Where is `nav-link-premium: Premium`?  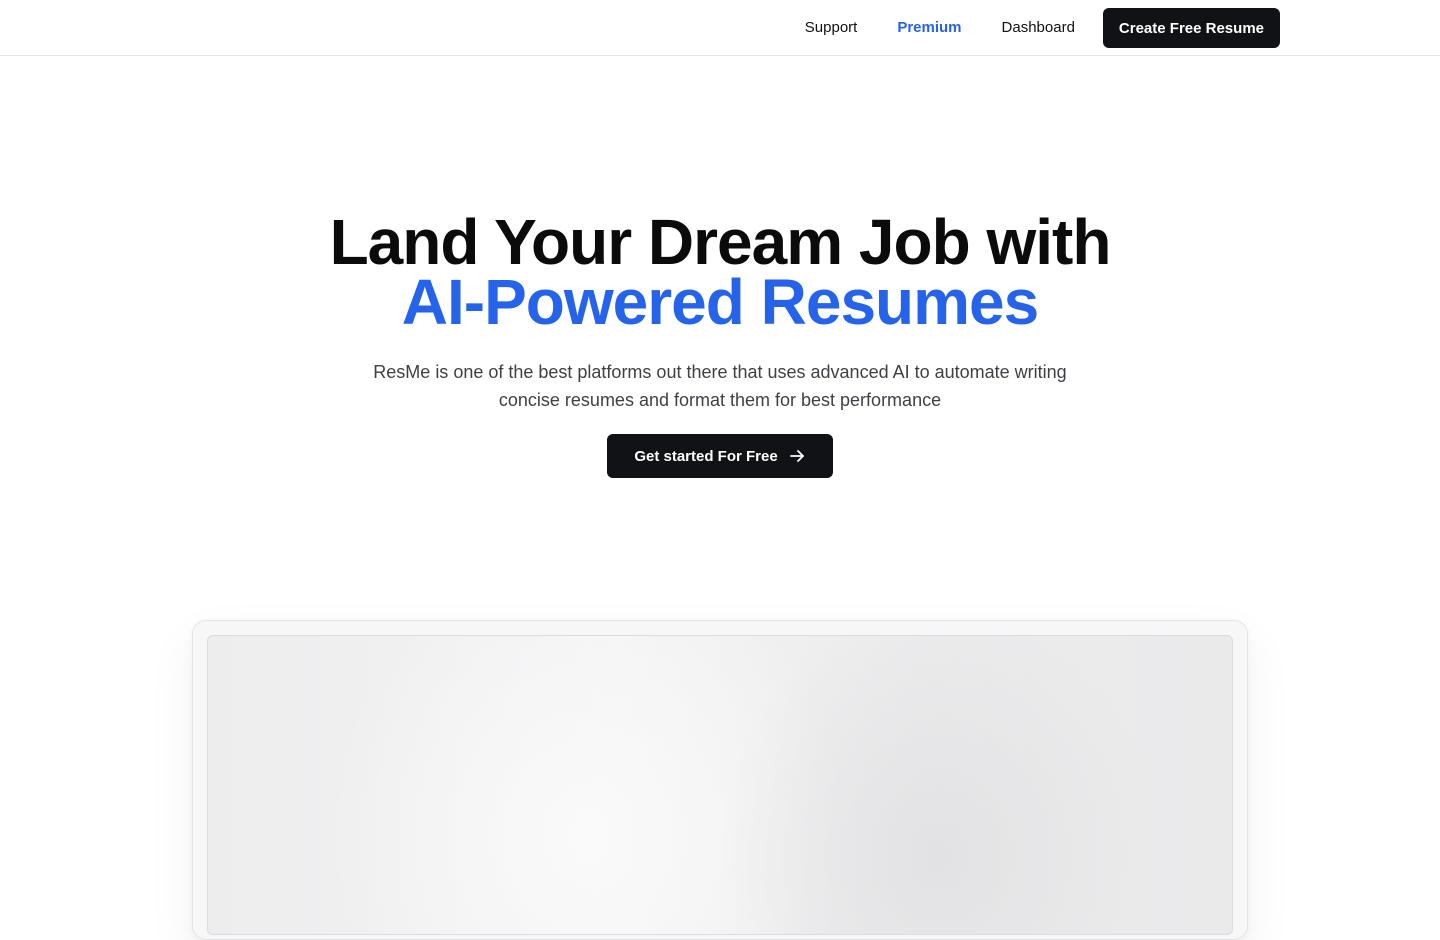 nav-link-premium: Premium is located at coordinates (929, 28).